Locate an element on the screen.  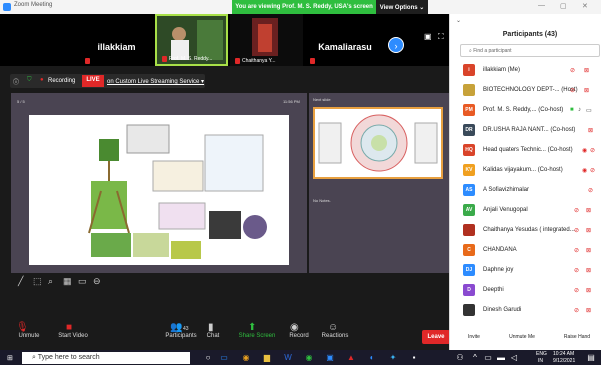
video-tile: Kamaliarasu is located at coordinates (345, 40).